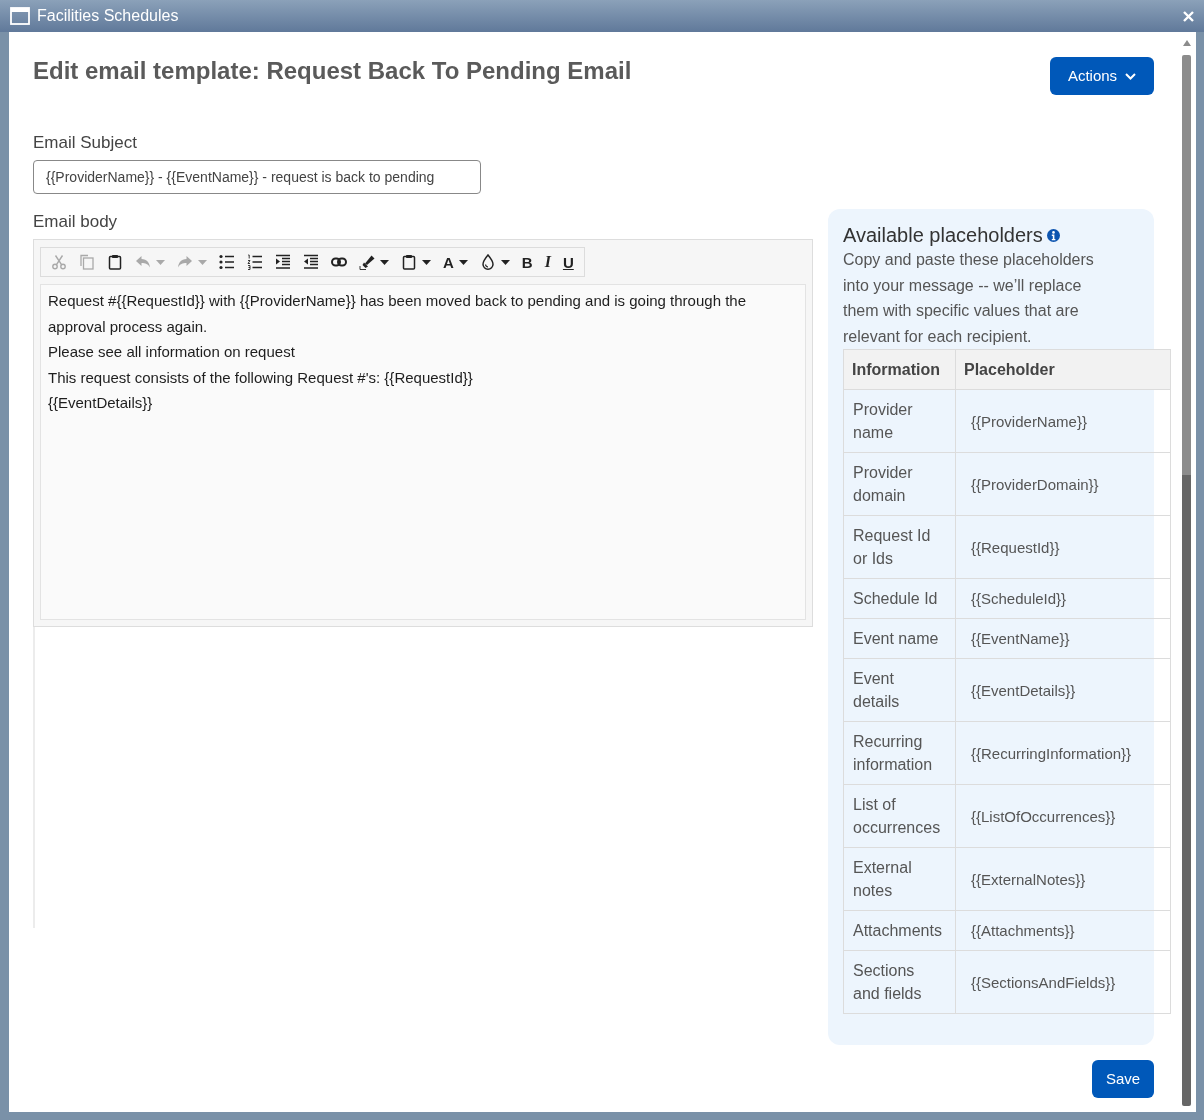  What do you see at coordinates (20, 16) in the screenshot?
I see `window-icon` at bounding box center [20, 16].